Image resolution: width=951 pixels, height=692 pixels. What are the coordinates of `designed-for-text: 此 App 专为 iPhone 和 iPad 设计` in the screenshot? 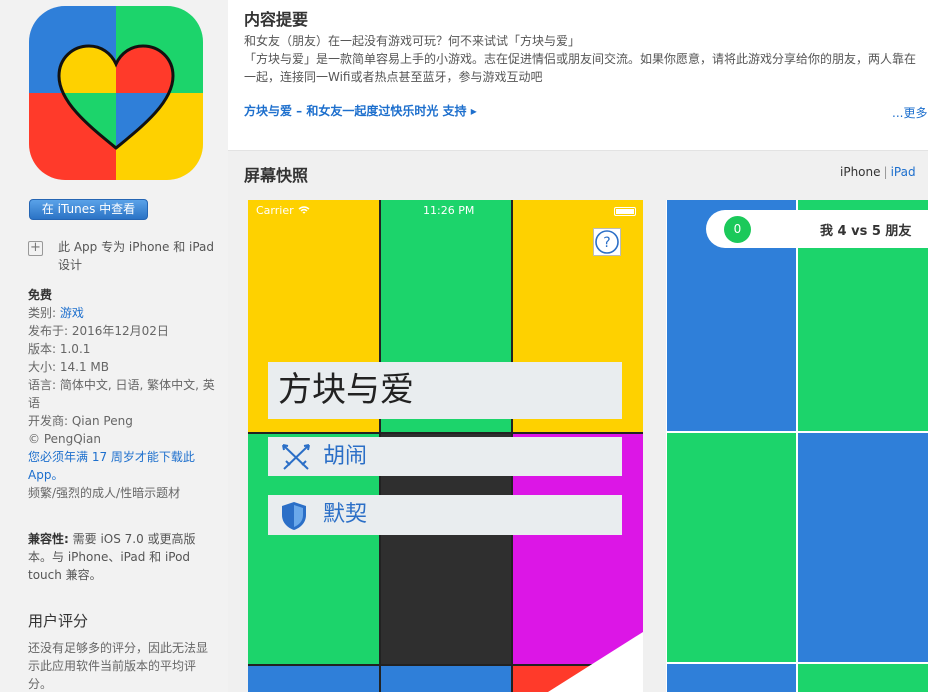 It's located at (136, 256).